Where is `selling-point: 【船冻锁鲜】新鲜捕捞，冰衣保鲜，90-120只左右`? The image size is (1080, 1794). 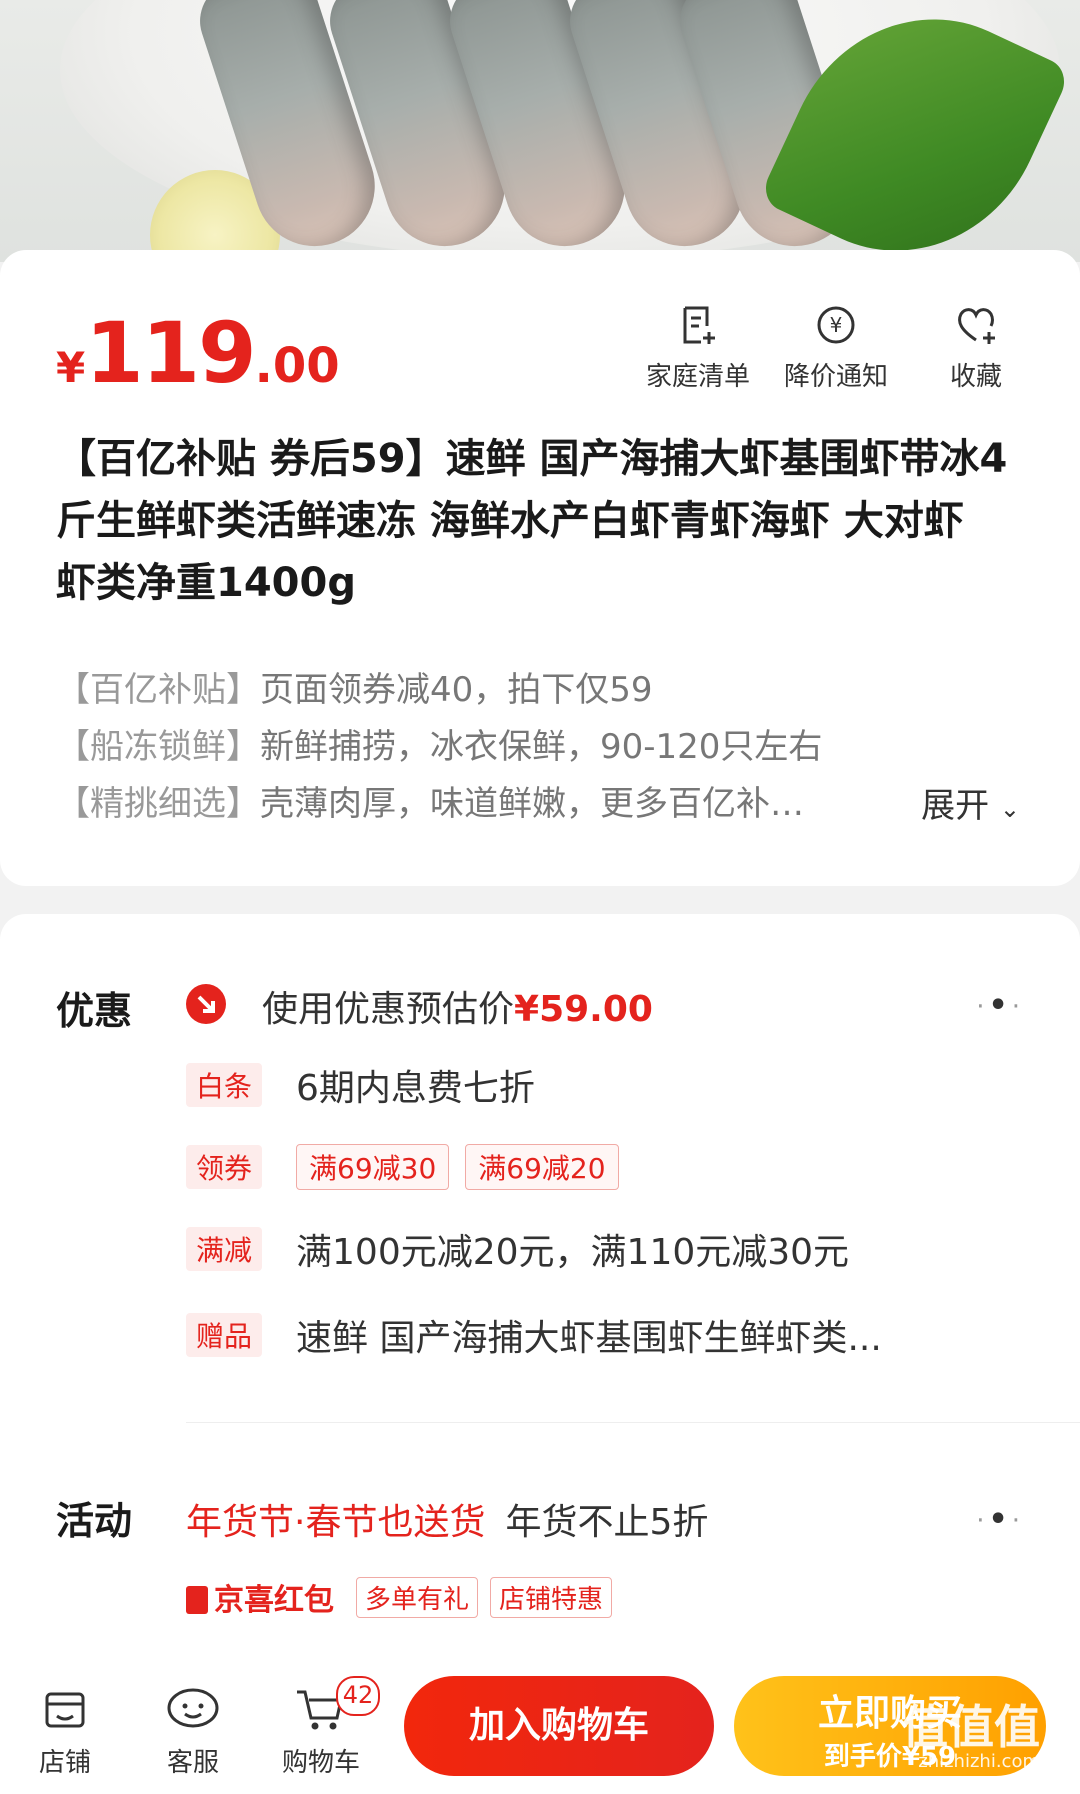
selling-point: 【船冻锁鲜】新鲜捕捞，冰衣保鲜，90-120只左右 is located at coordinates (536, 747).